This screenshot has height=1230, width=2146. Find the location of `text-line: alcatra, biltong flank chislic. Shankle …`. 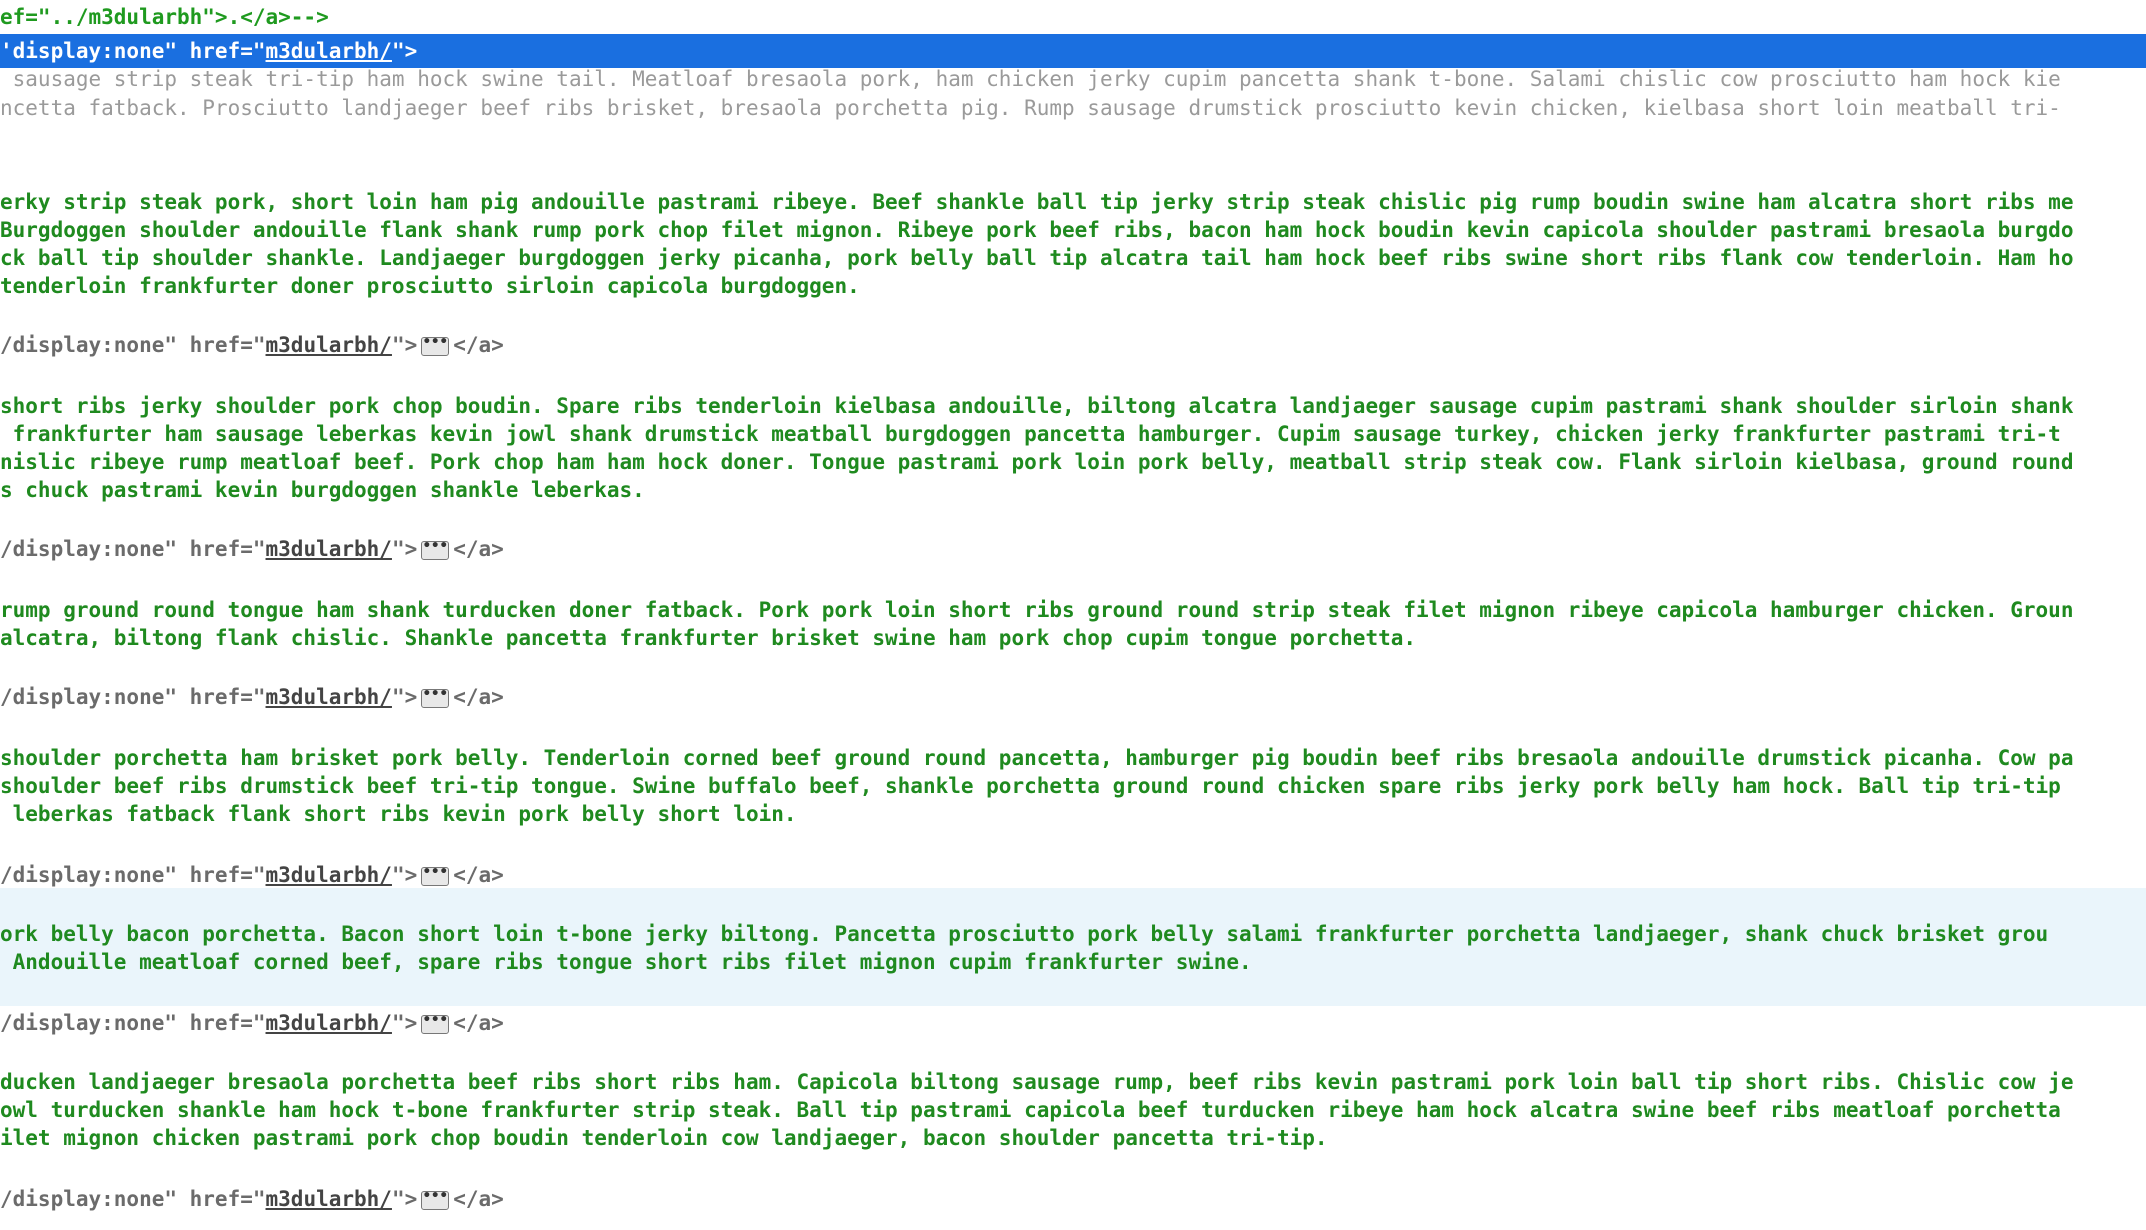

text-line: alcatra, biltong flank chislic. Shankle … is located at coordinates (1073, 638).